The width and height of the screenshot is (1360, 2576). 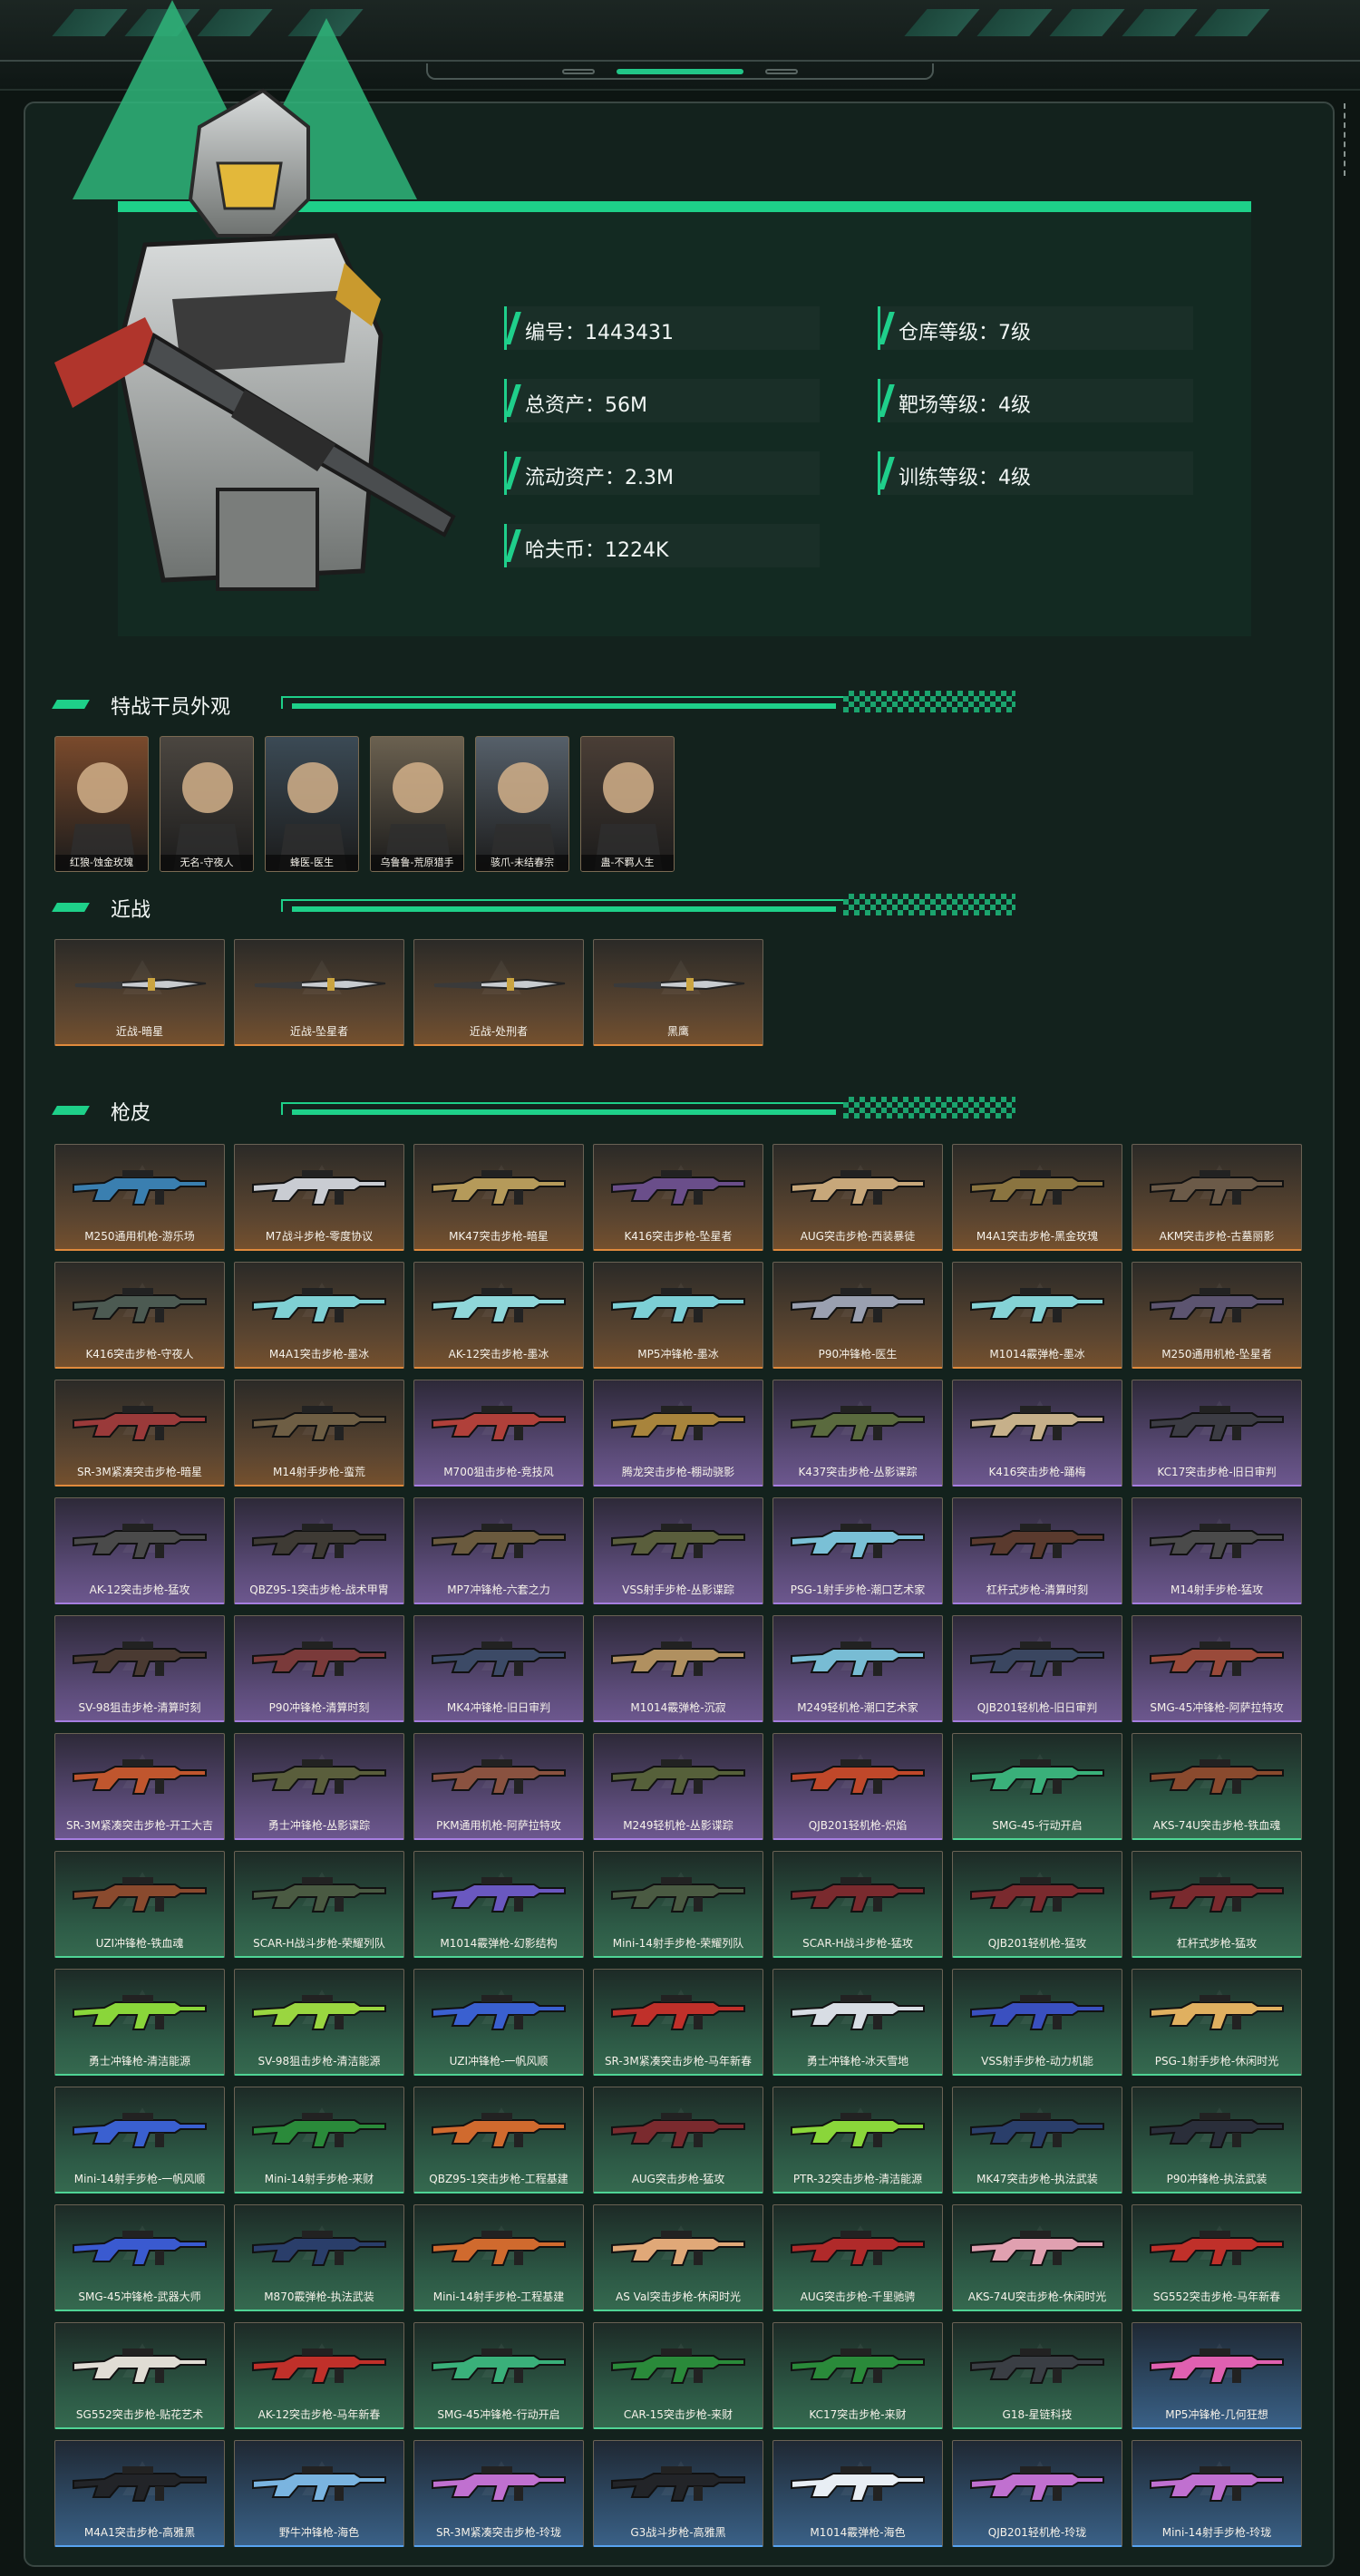 I want to click on skin-card: P90冲锋枪-医生, so click(x=857, y=1315).